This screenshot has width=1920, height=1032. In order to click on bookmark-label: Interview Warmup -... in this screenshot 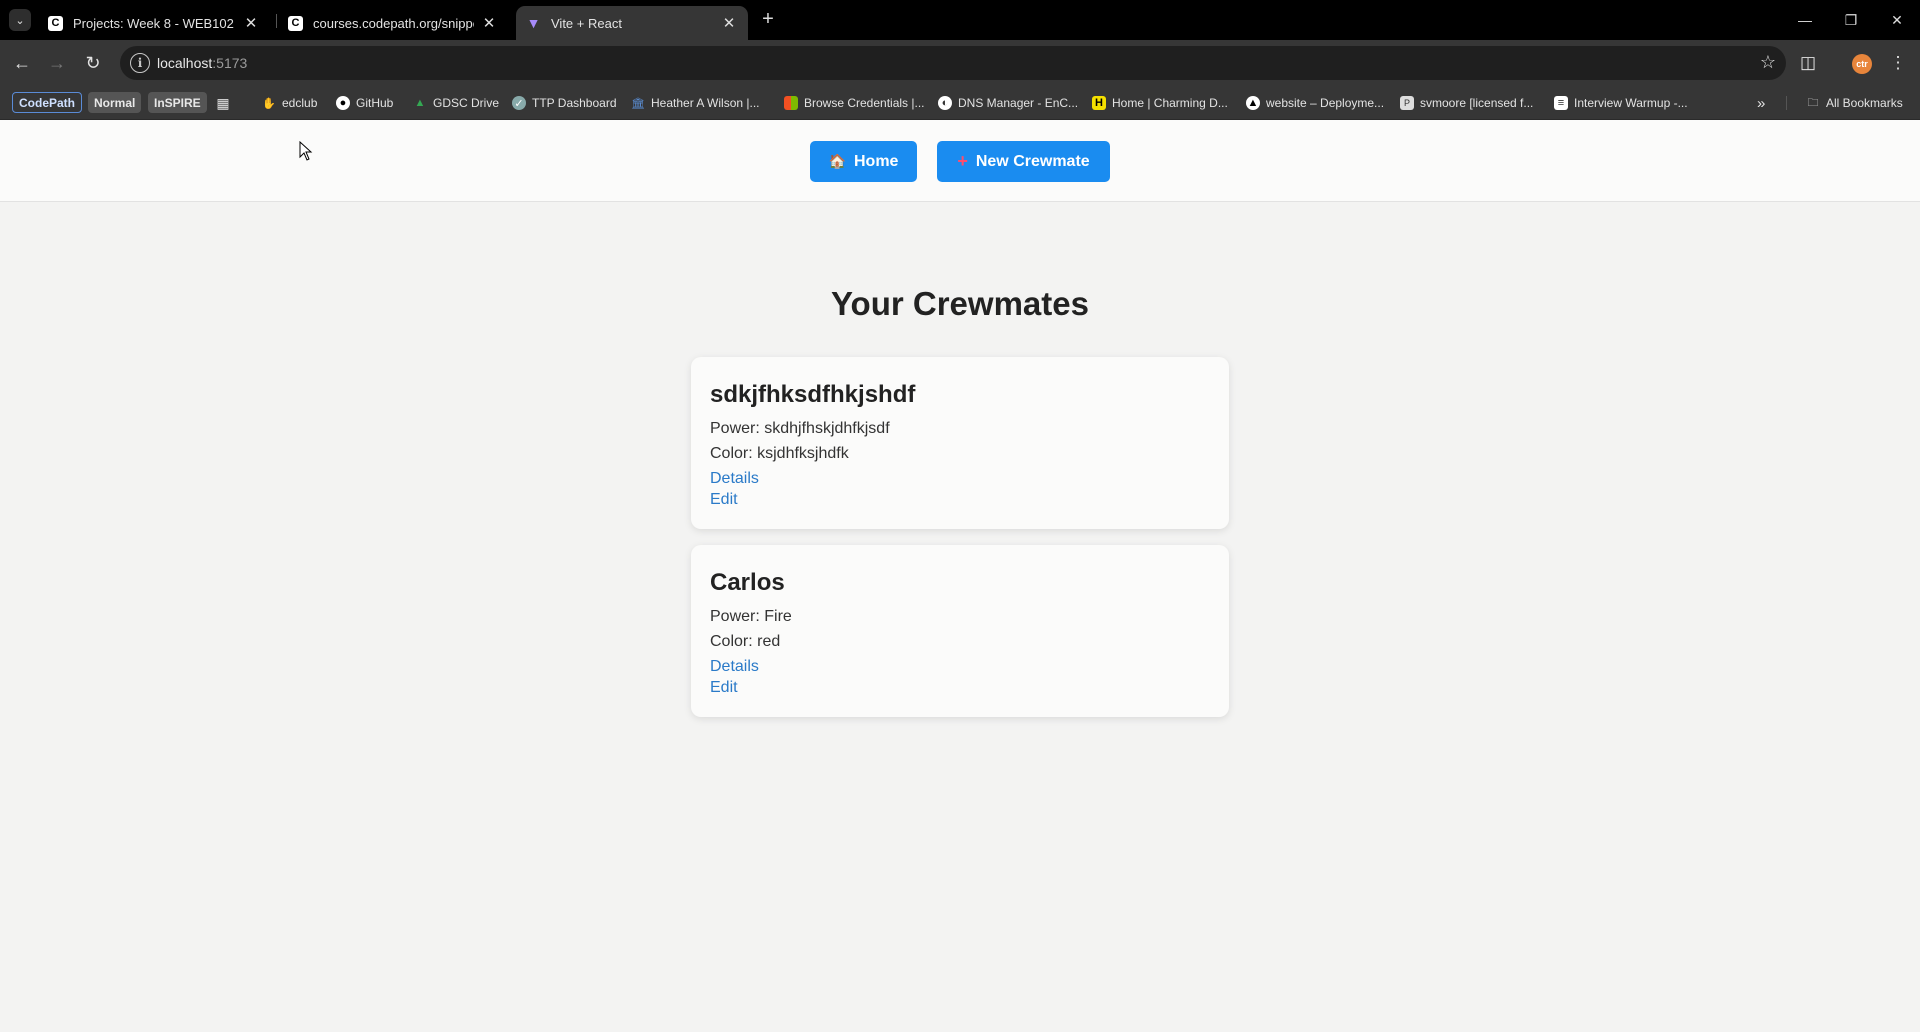, I will do `click(1631, 103)`.